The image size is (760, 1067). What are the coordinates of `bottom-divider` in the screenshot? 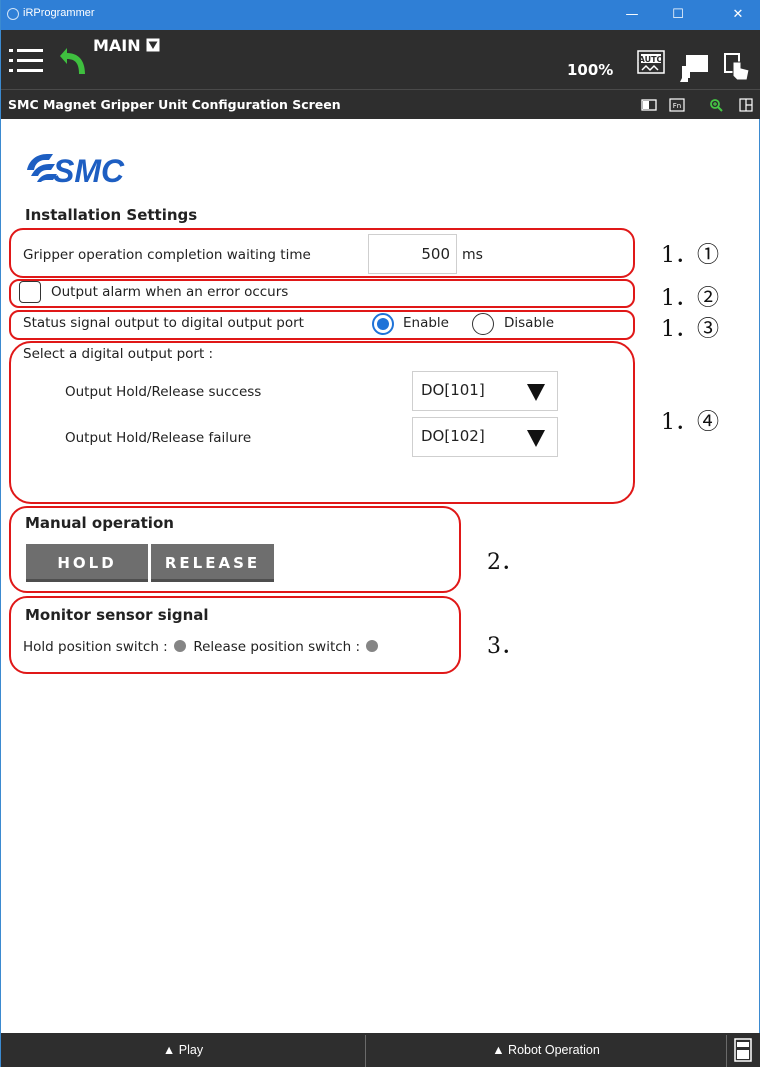 It's located at (726, 1051).